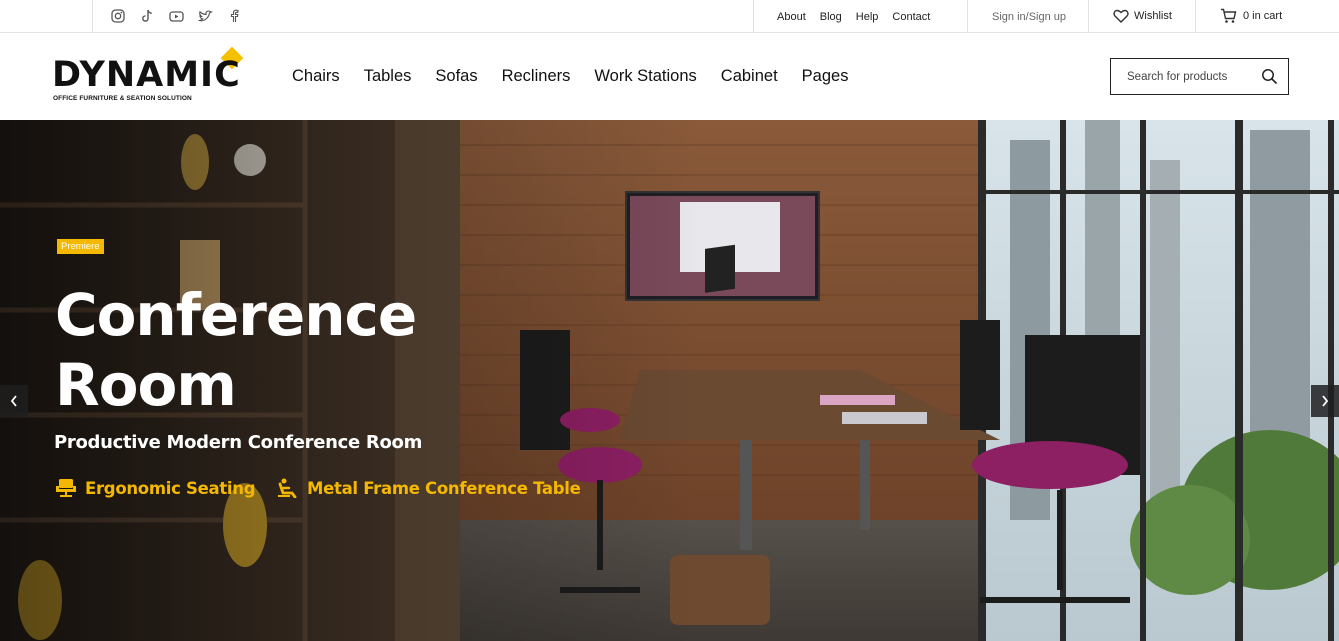 The height and width of the screenshot is (641, 1339). What do you see at coordinates (1186, 76) in the screenshot?
I see `search-input` at bounding box center [1186, 76].